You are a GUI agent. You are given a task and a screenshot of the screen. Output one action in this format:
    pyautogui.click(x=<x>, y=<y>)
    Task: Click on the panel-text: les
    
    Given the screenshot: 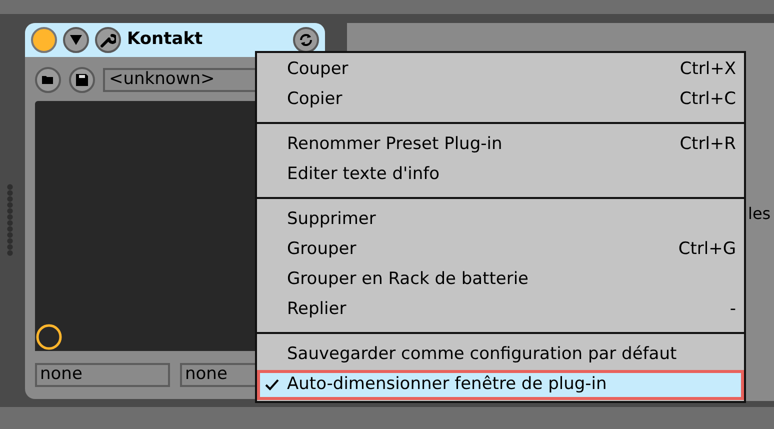 What is the action you would take?
    pyautogui.click(x=759, y=214)
    